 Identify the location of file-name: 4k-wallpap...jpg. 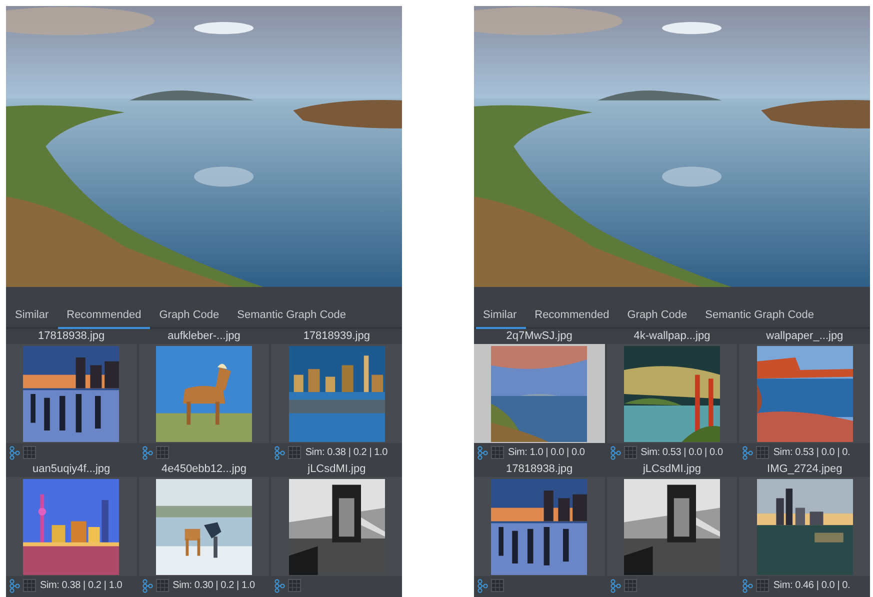
(672, 336).